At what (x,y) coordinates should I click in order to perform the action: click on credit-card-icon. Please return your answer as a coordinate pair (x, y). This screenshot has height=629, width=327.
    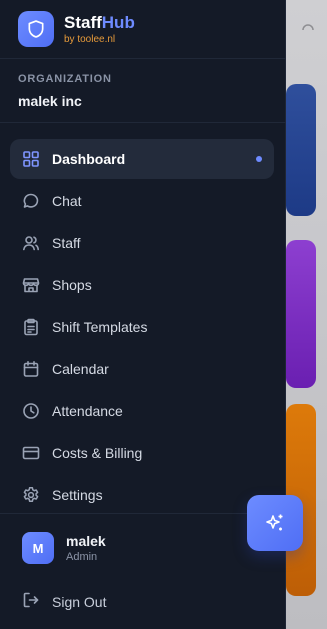
    Looking at the image, I should click on (31, 453).